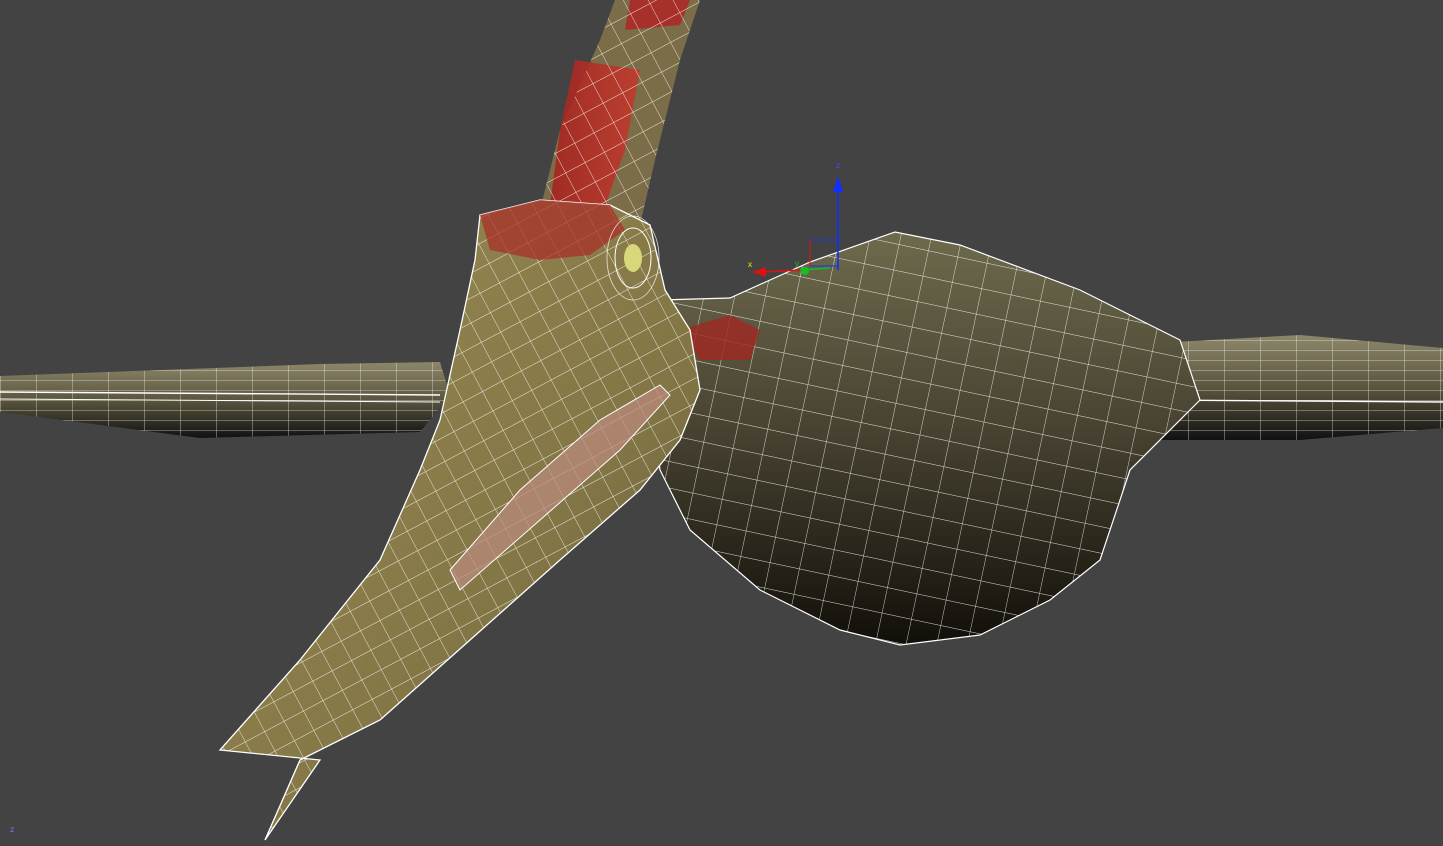 This screenshot has width=1443, height=846. What do you see at coordinates (225, 400) in the screenshot?
I see `left-wing` at bounding box center [225, 400].